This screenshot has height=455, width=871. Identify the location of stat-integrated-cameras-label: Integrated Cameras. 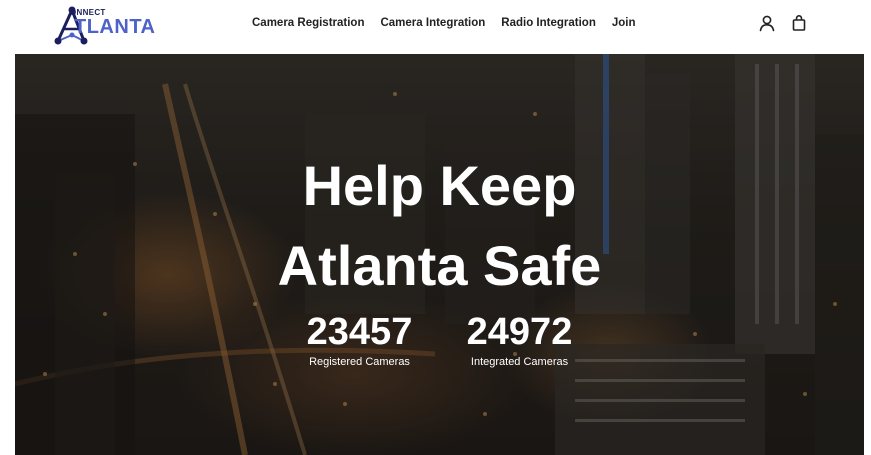
(519, 362).